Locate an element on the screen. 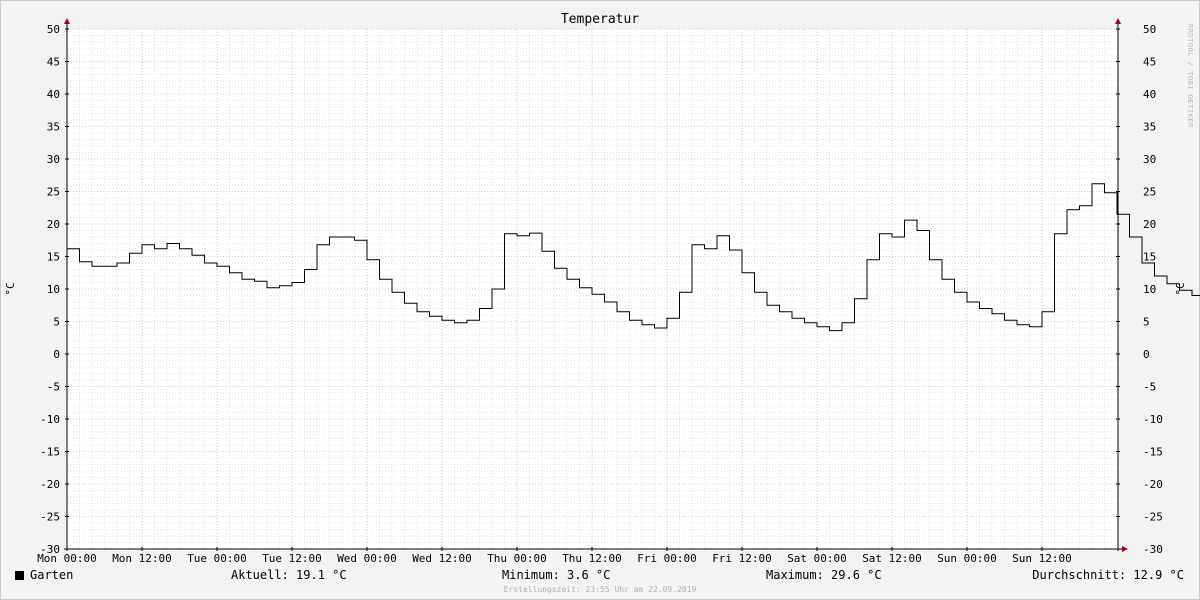  y-tick-label-left: 35 is located at coordinates (53, 127).